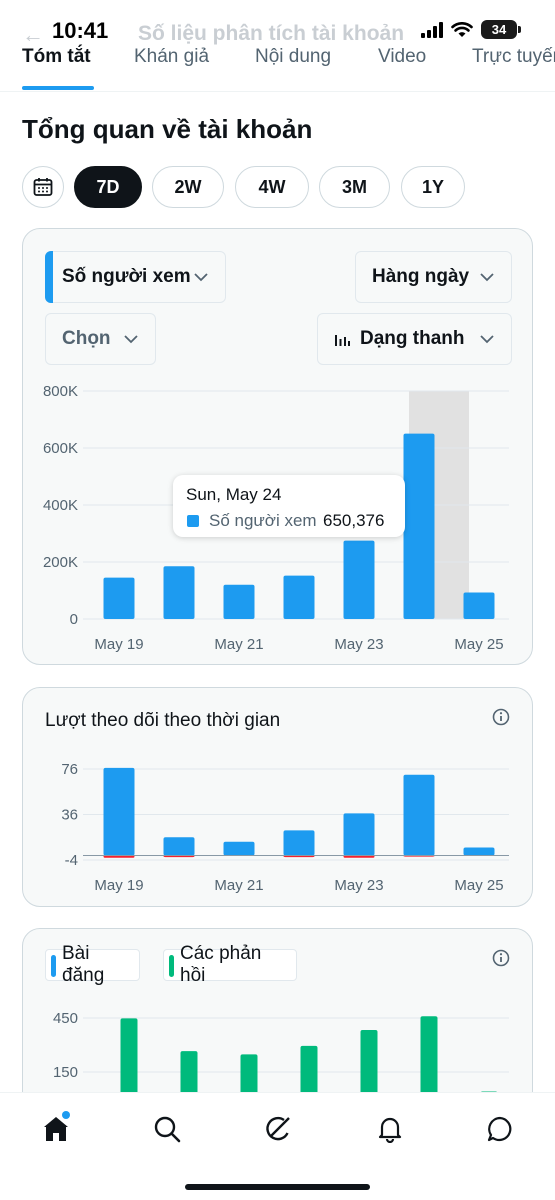 Image resolution: width=555 pixels, height=1200 pixels. Describe the element at coordinates (56, 57) in the screenshot. I see `tab-summary: Tóm tắt` at that location.